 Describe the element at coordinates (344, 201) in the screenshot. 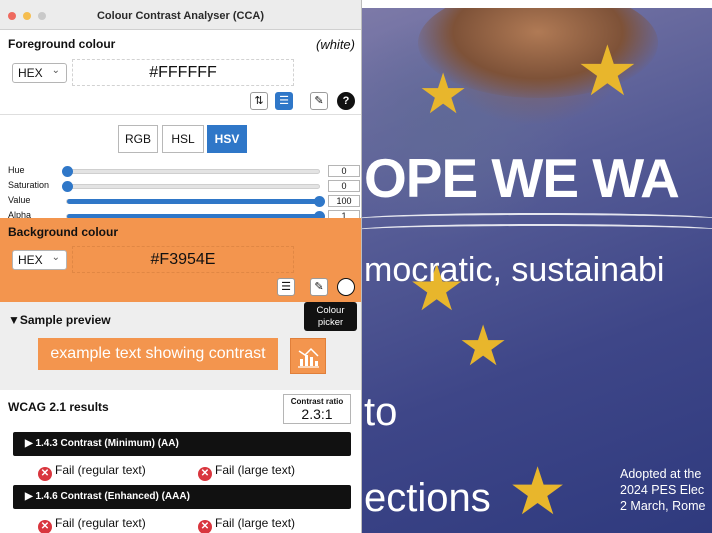

I see `value-value-input: 100` at that location.